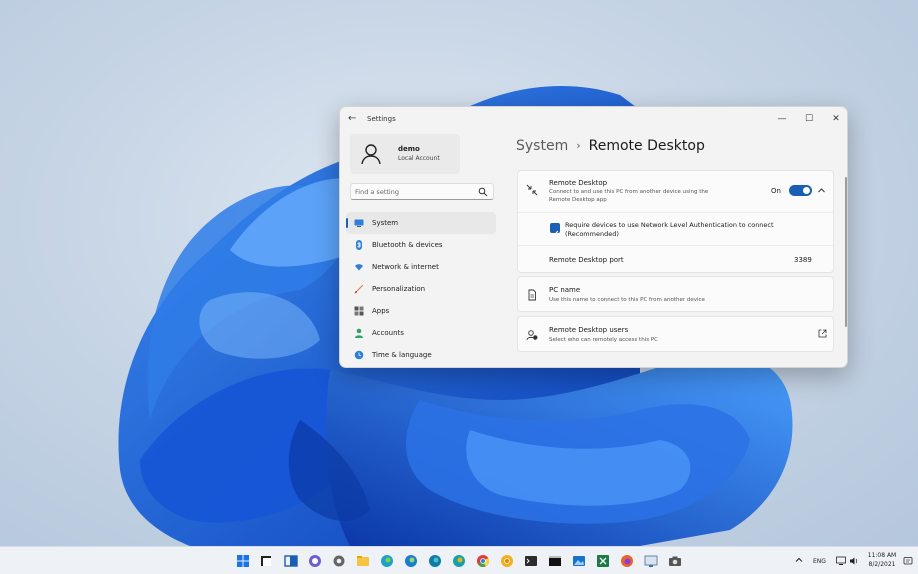 This screenshot has width=918, height=574. Describe the element at coordinates (409, 149) in the screenshot. I see `user-name: demo` at that location.